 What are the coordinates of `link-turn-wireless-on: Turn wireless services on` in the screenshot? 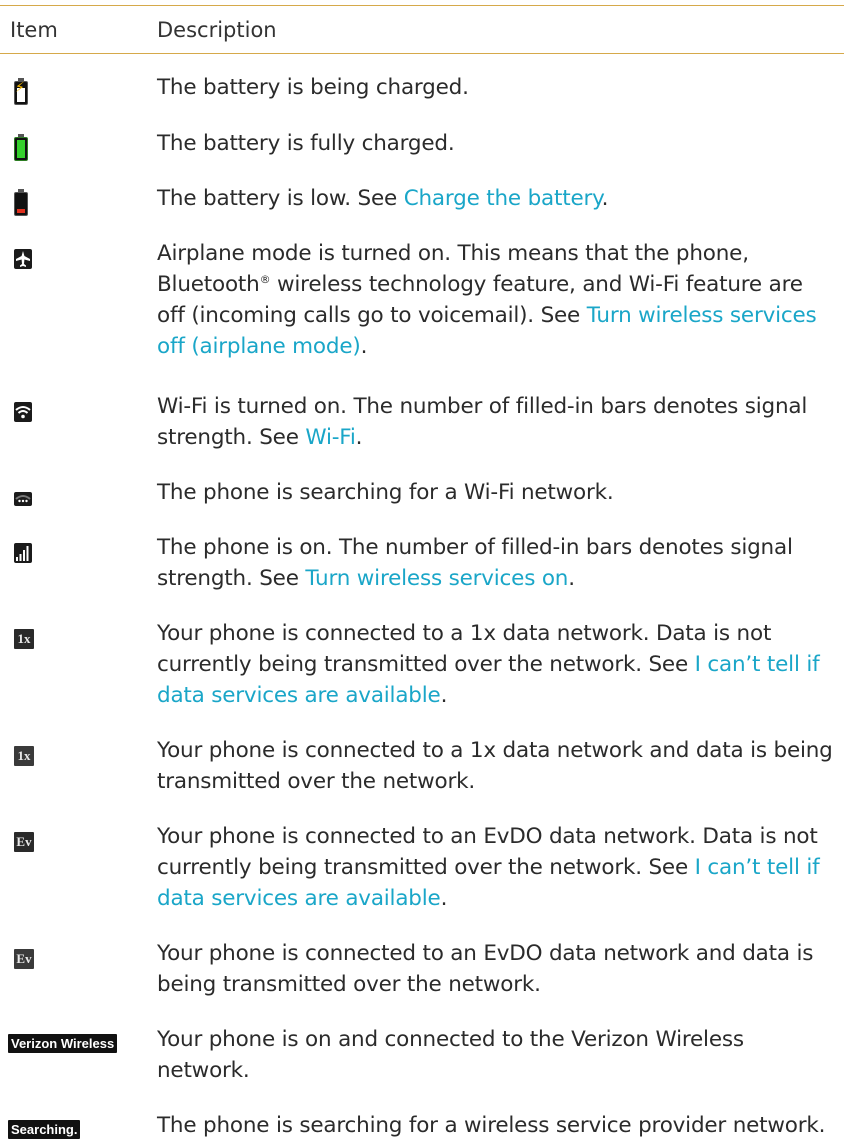 It's located at (436, 578).